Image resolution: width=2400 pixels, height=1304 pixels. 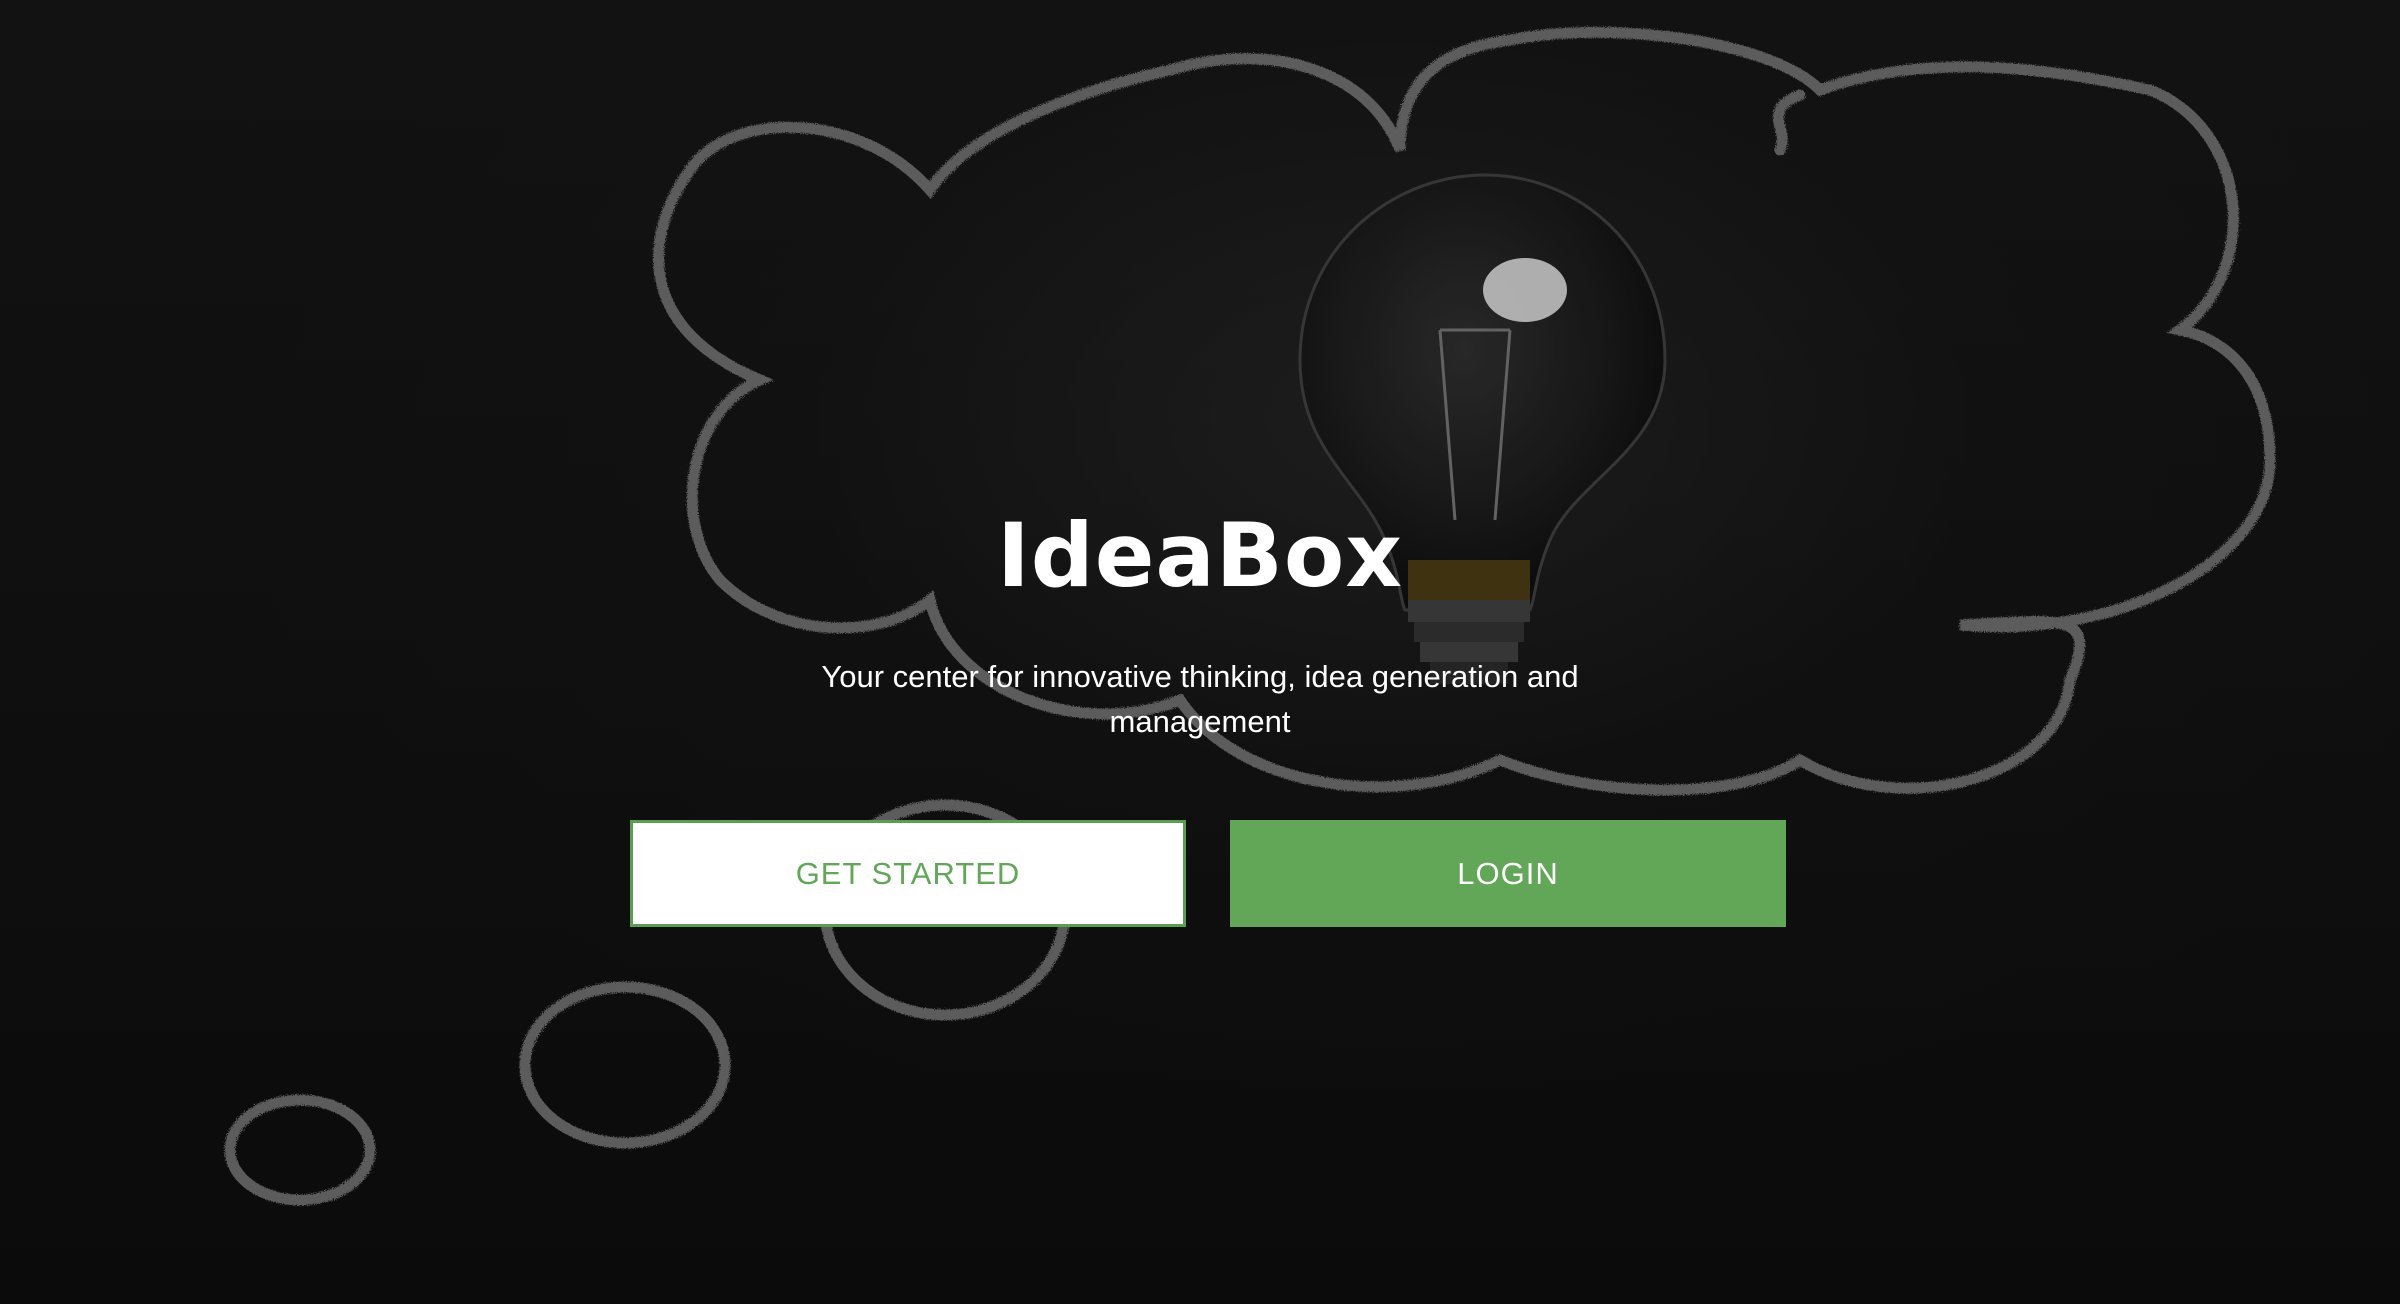 What do you see at coordinates (1200, 721) in the screenshot?
I see `tagline-line-2: management` at bounding box center [1200, 721].